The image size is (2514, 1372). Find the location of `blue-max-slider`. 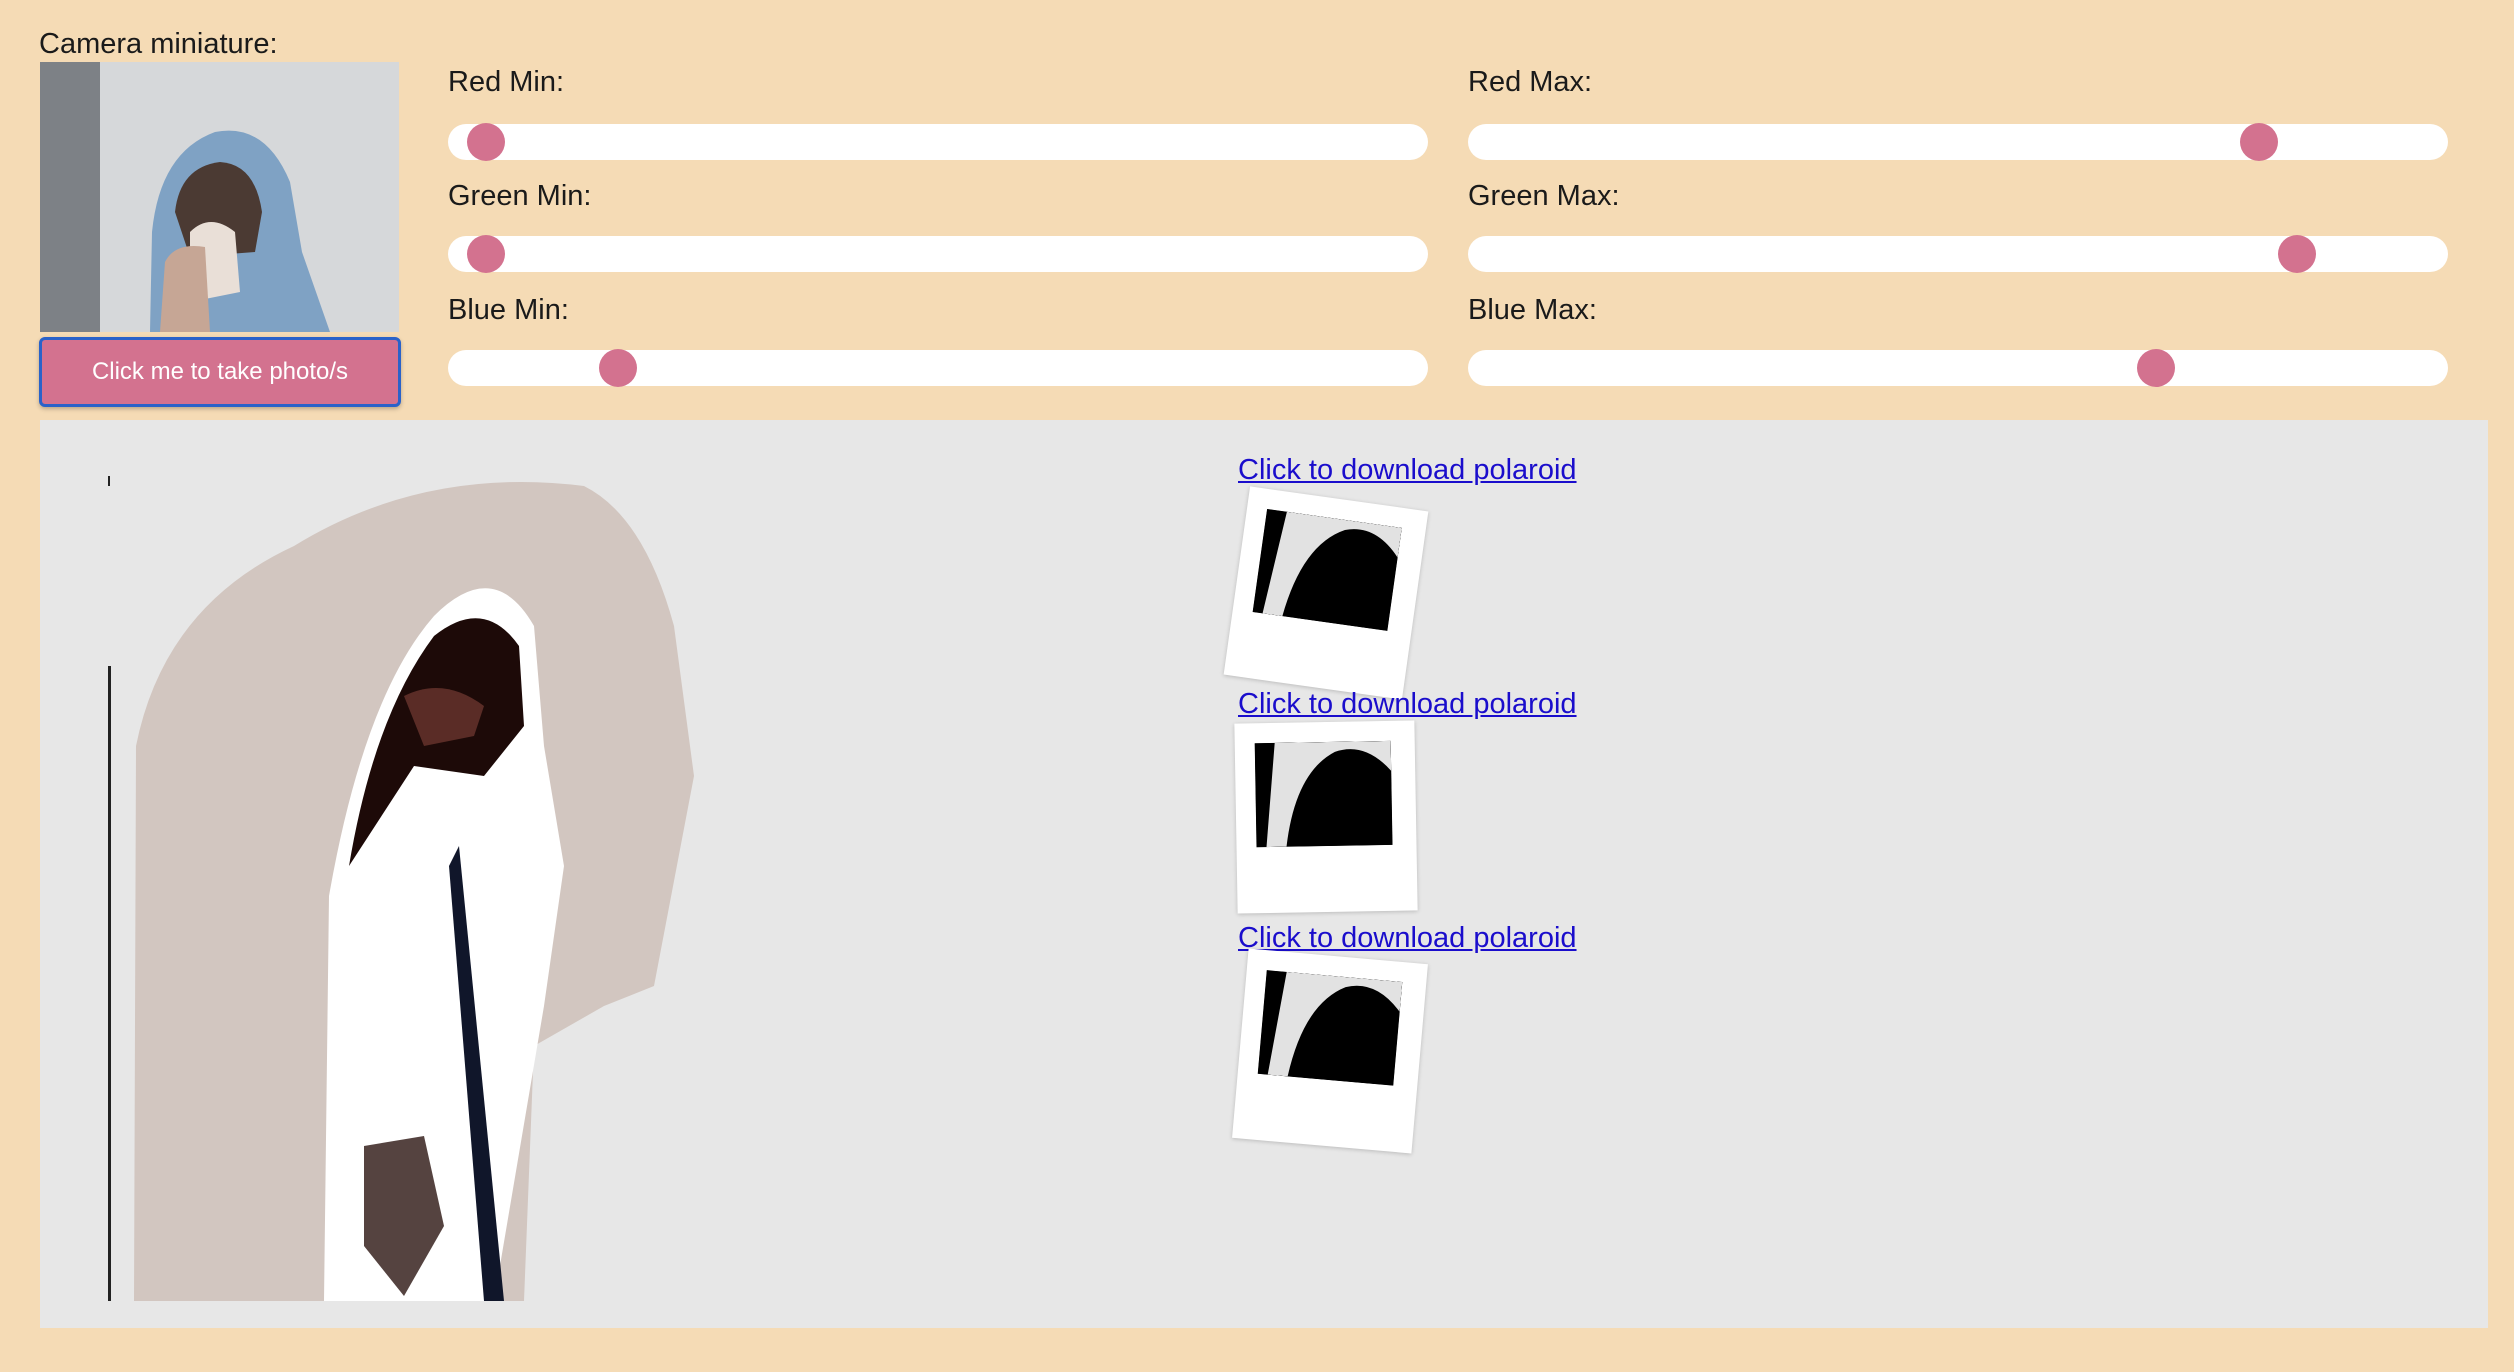

blue-max-slider is located at coordinates (1958, 368).